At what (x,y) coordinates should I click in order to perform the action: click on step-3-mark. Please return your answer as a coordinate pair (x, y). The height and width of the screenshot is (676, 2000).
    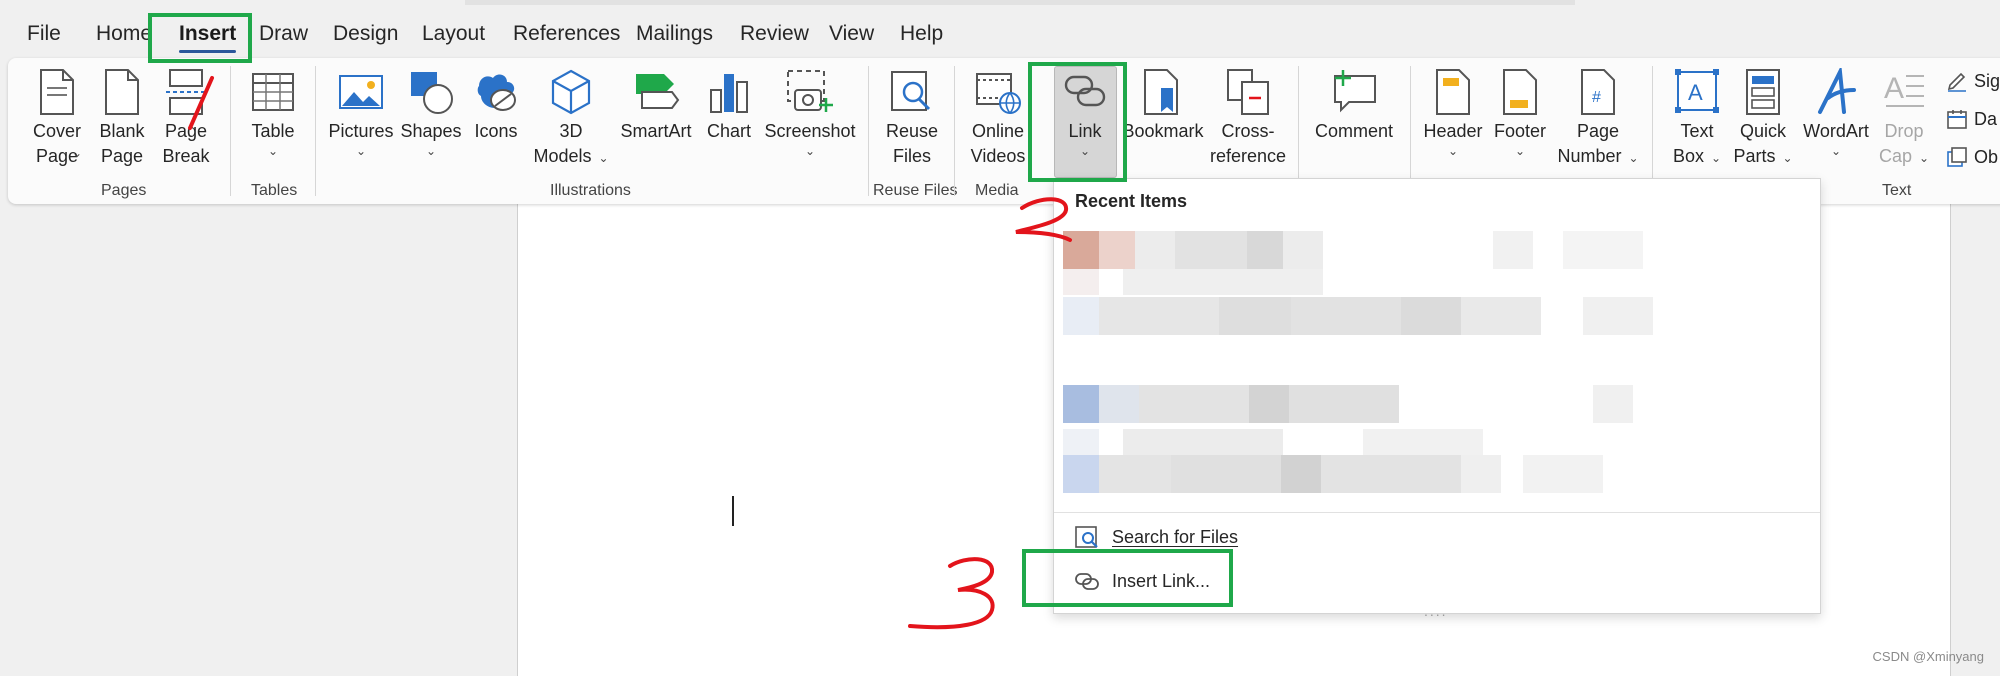
    Looking at the image, I should click on (951, 593).